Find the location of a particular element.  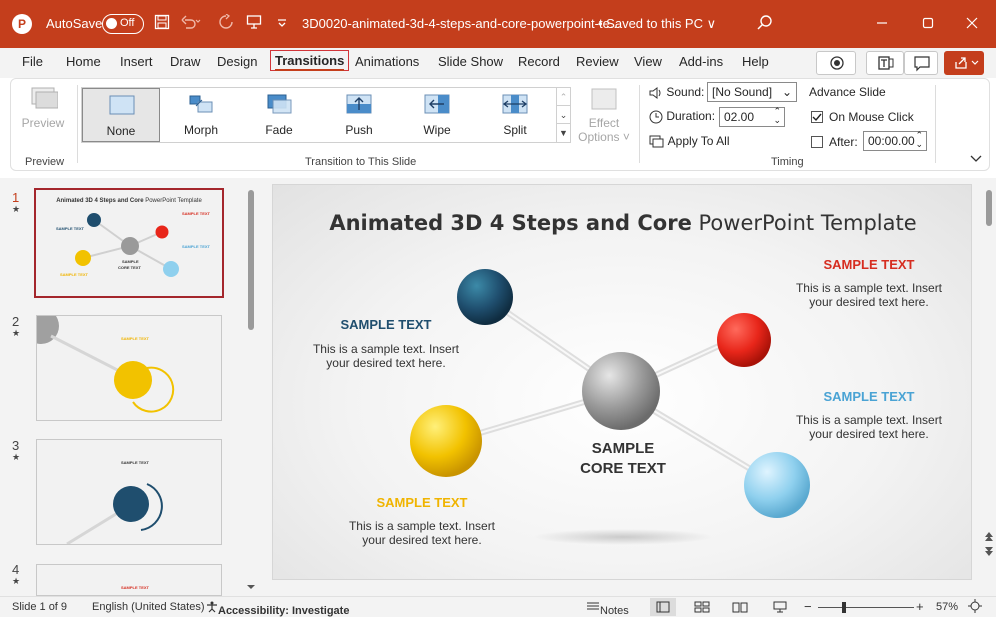

duration-input: 02.00 ⌃ ⌄ is located at coordinates (752, 117).